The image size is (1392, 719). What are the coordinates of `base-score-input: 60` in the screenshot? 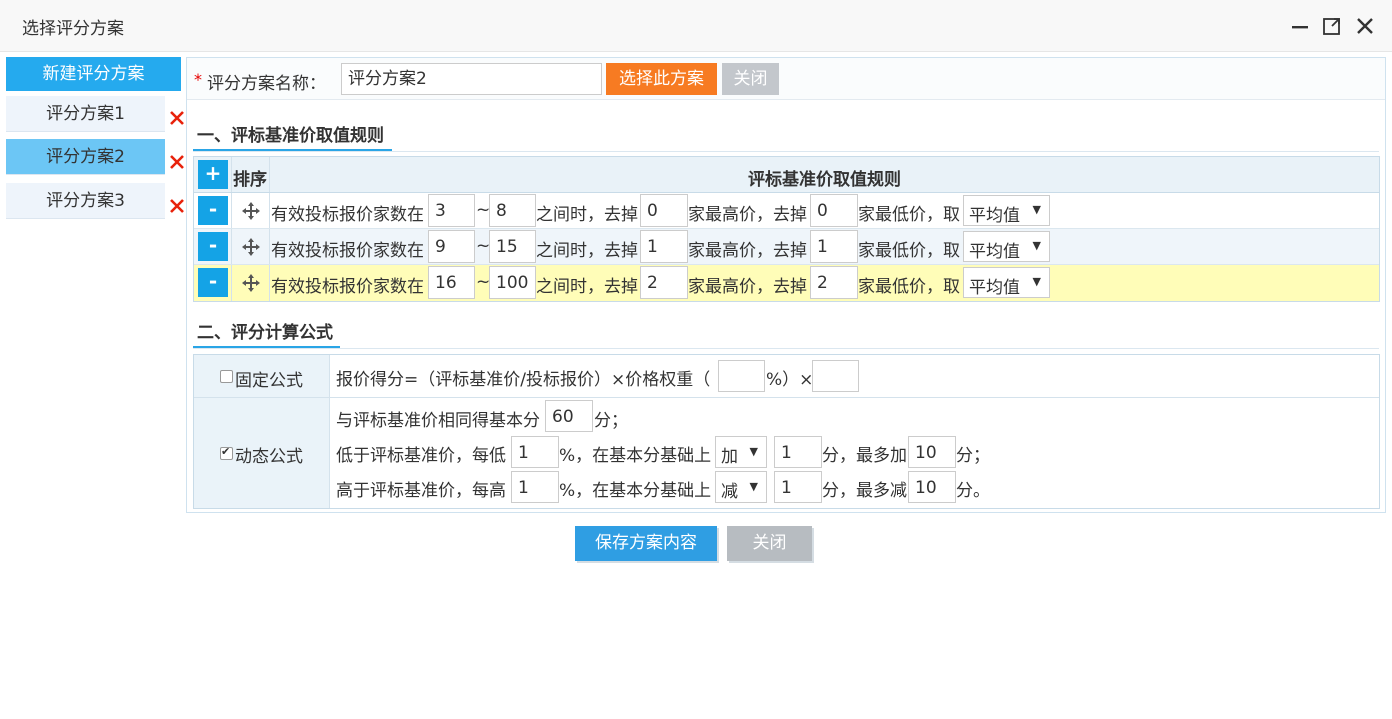 It's located at (569, 416).